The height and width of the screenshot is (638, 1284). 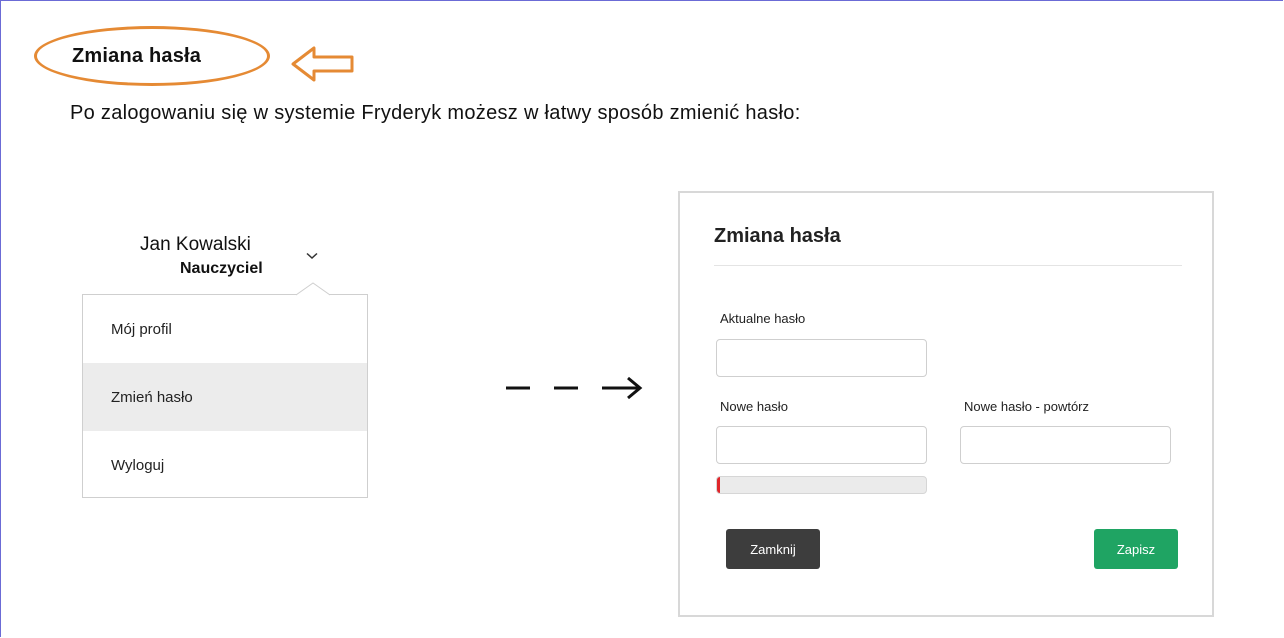 What do you see at coordinates (195, 244) in the screenshot?
I see `user-name: Jan Kowalski` at bounding box center [195, 244].